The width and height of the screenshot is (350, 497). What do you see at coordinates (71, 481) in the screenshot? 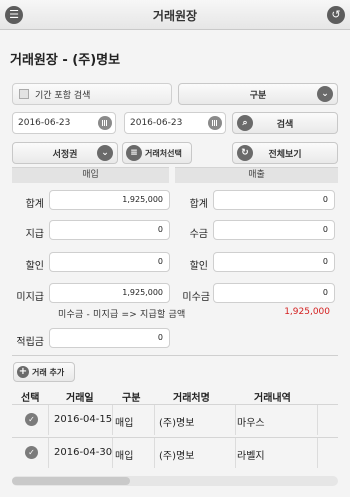
I see `scrollbar-thumb` at bounding box center [71, 481].